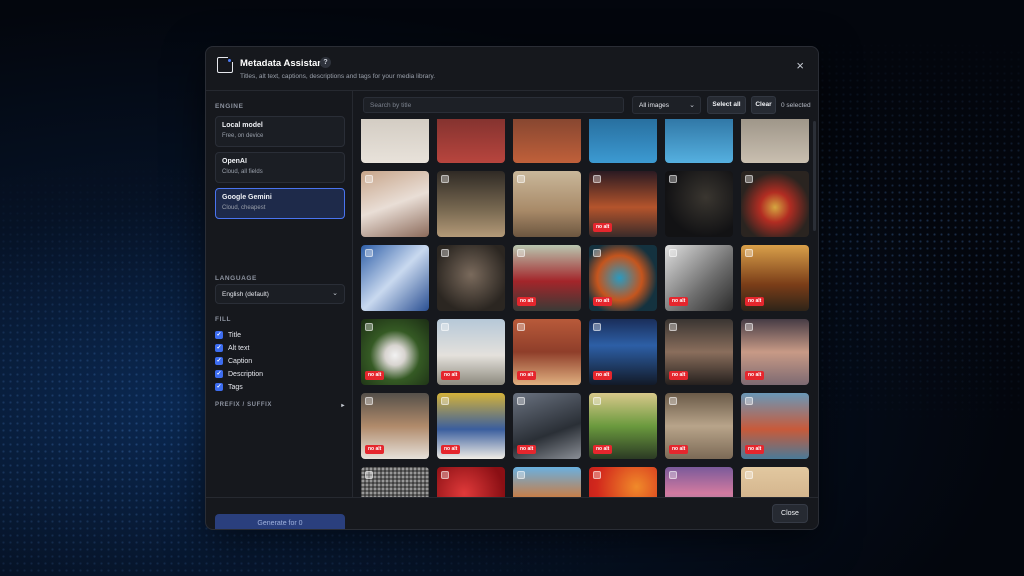  What do you see at coordinates (493, 105) in the screenshot?
I see `search-input: Search by title` at bounding box center [493, 105].